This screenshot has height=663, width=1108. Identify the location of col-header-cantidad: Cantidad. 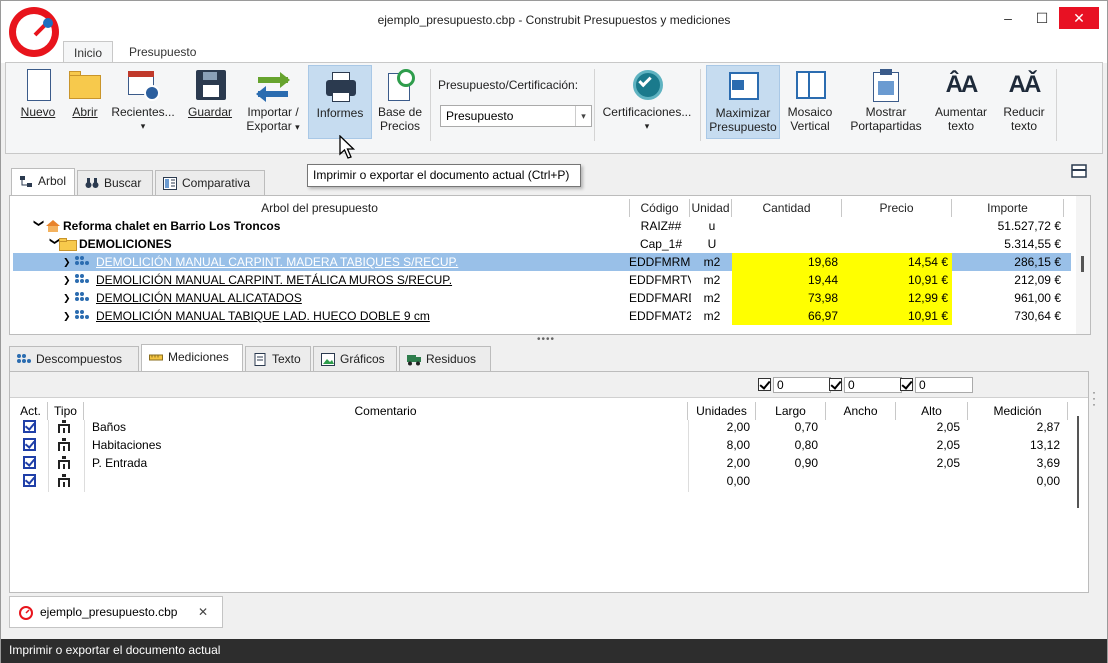
(787, 208).